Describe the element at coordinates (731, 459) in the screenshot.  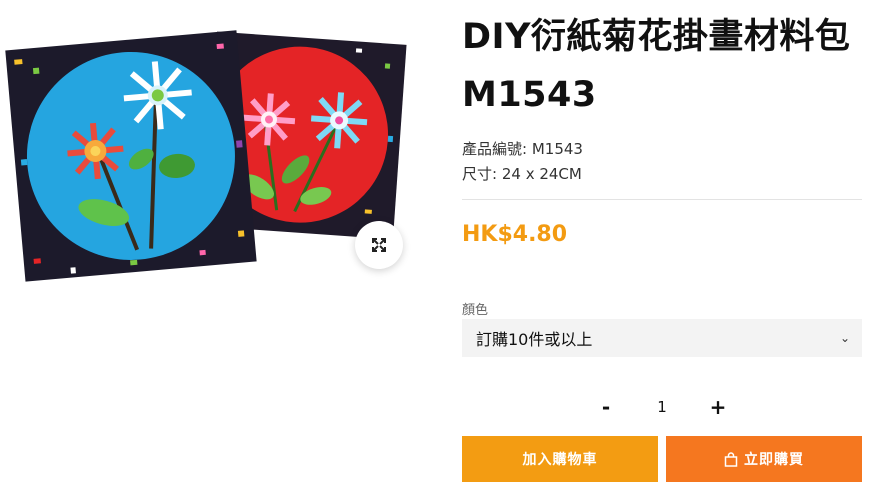
I see `shopping-bag-icon` at that location.